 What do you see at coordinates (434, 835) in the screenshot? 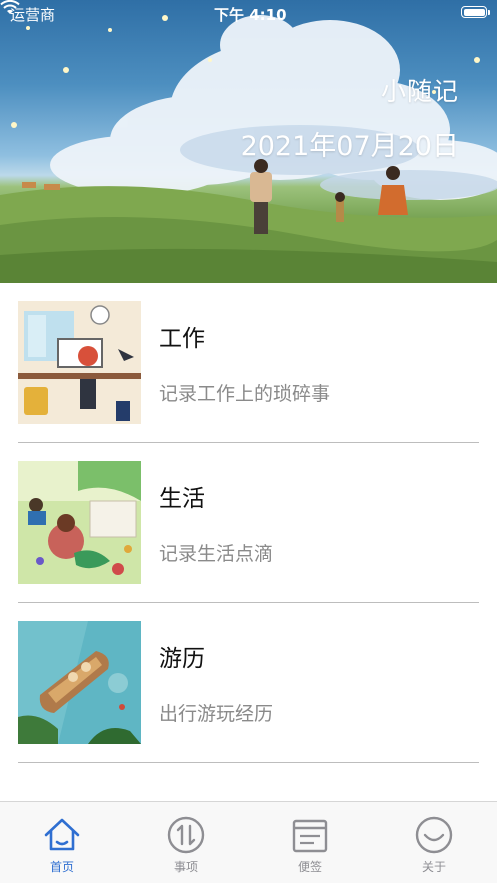
I see `smile-icon` at bounding box center [434, 835].